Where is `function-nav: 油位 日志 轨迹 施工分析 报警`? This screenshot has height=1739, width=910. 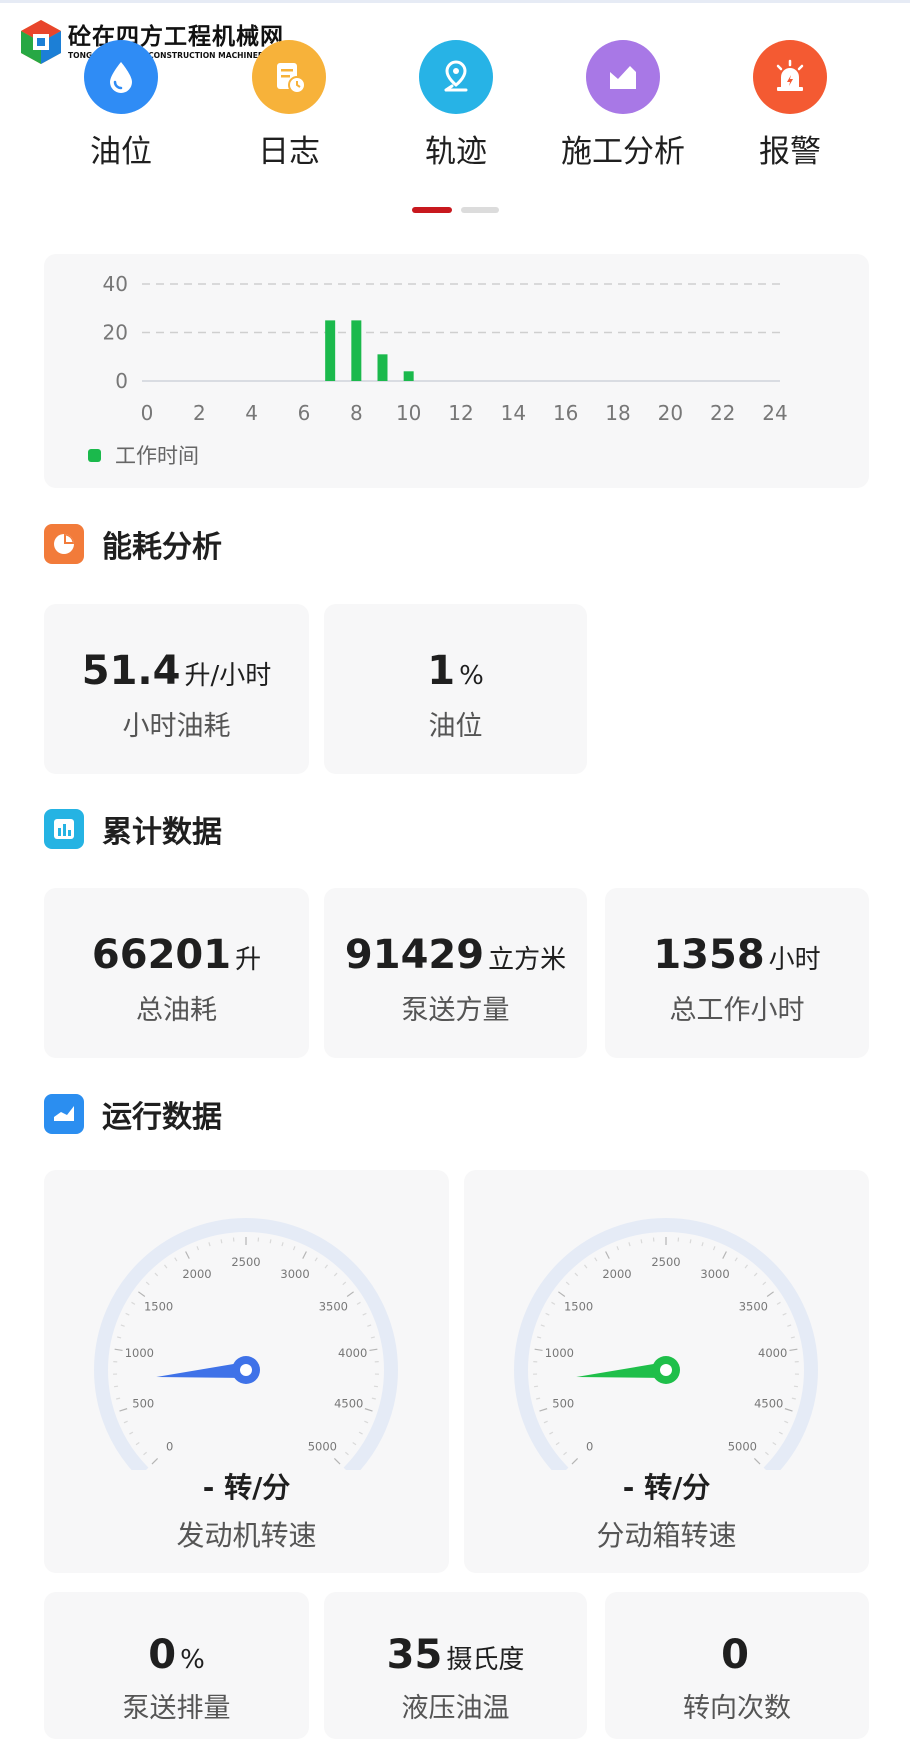 function-nav: 油位 日志 轨迹 施工分析 报警 is located at coordinates (455, 110).